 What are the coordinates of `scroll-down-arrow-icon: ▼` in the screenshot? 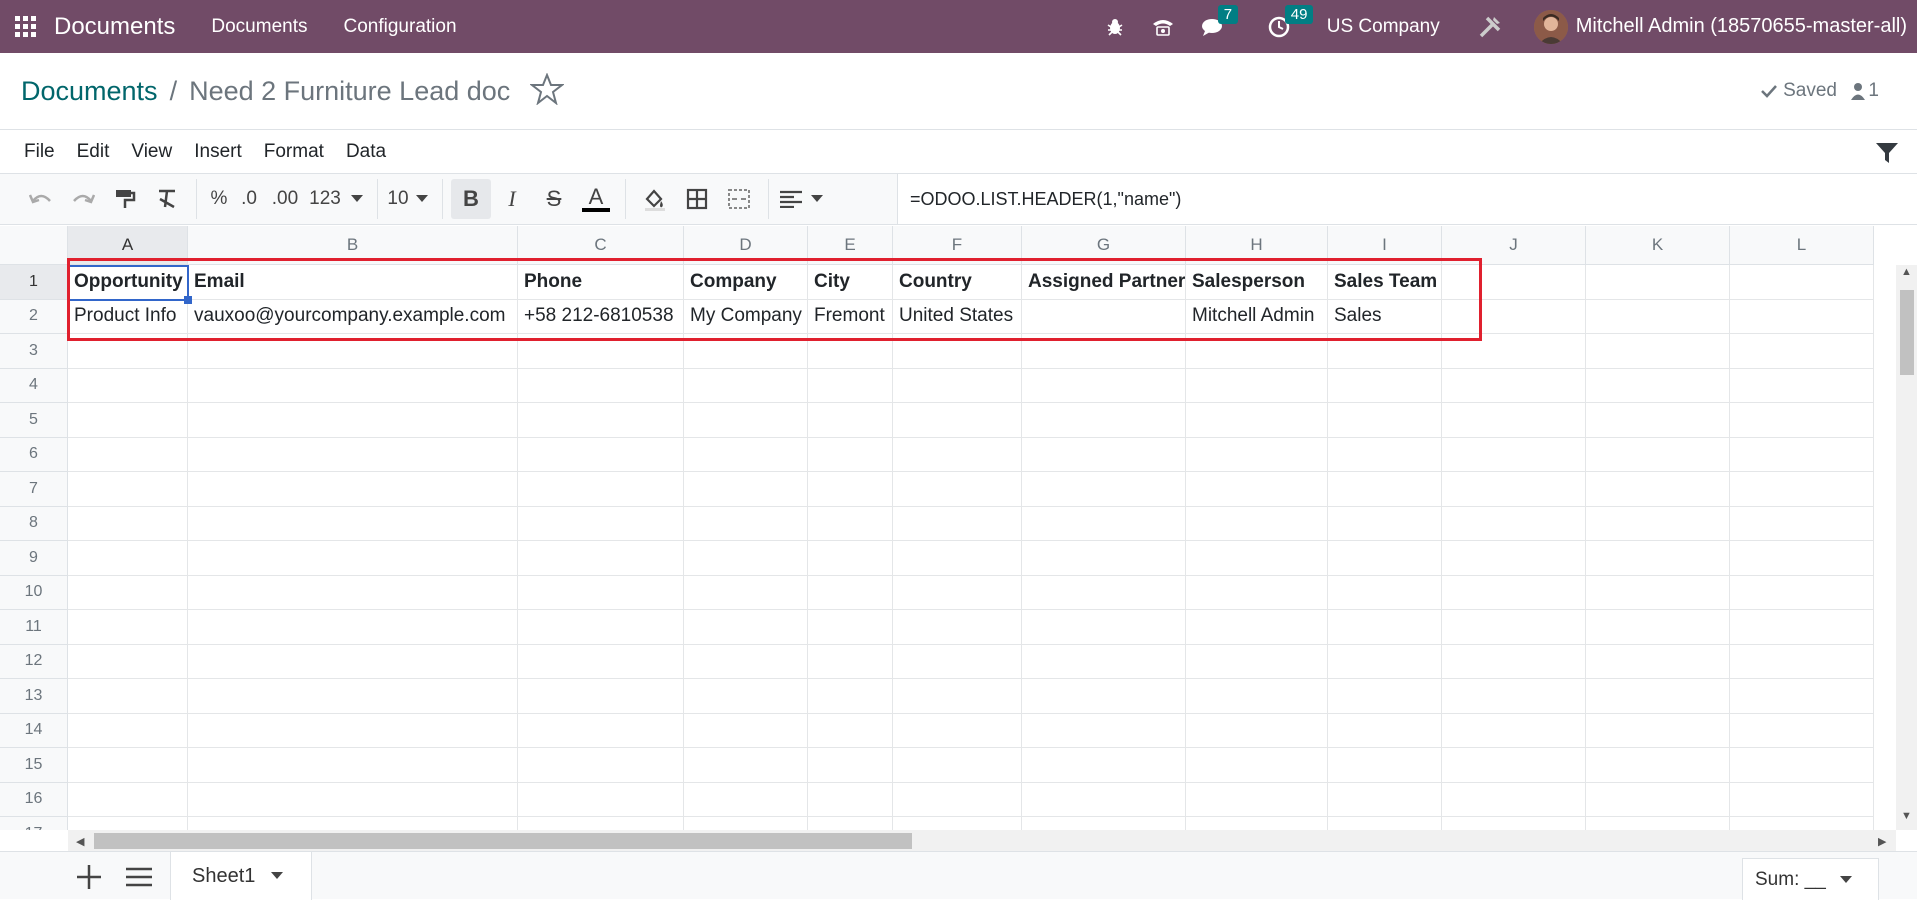 It's located at (1906, 816).